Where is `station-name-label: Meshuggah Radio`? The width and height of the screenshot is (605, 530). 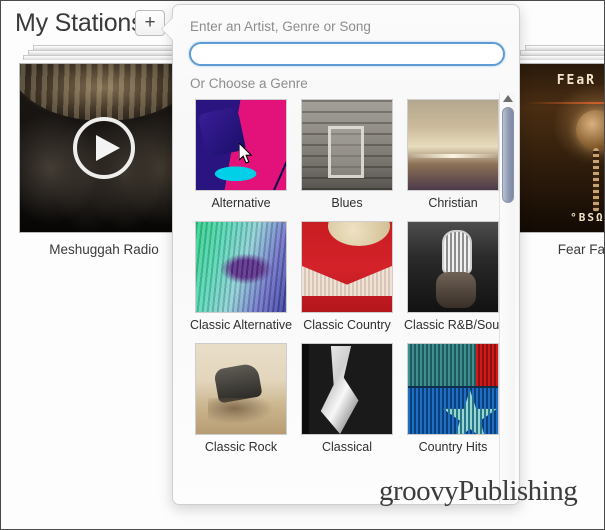 station-name-label: Meshuggah Radio is located at coordinates (104, 249).